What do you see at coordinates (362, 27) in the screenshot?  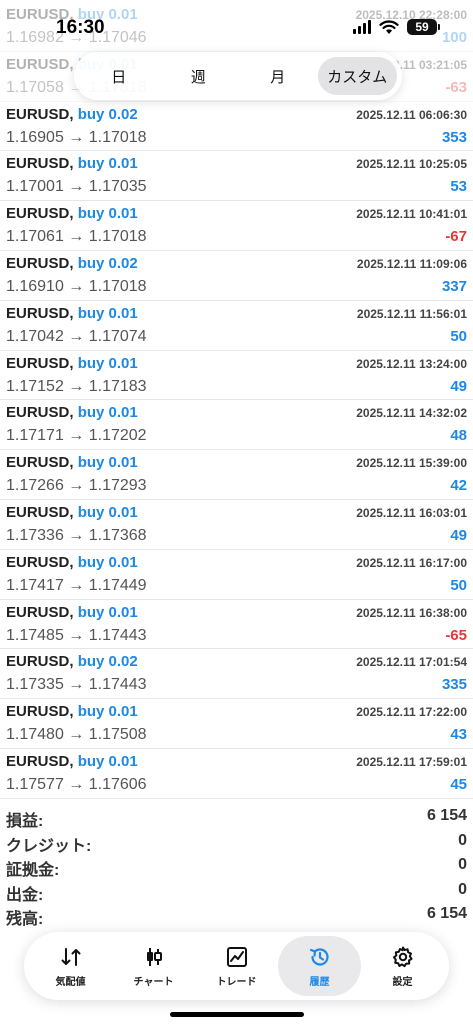 I see `cellular-signal-icon` at bounding box center [362, 27].